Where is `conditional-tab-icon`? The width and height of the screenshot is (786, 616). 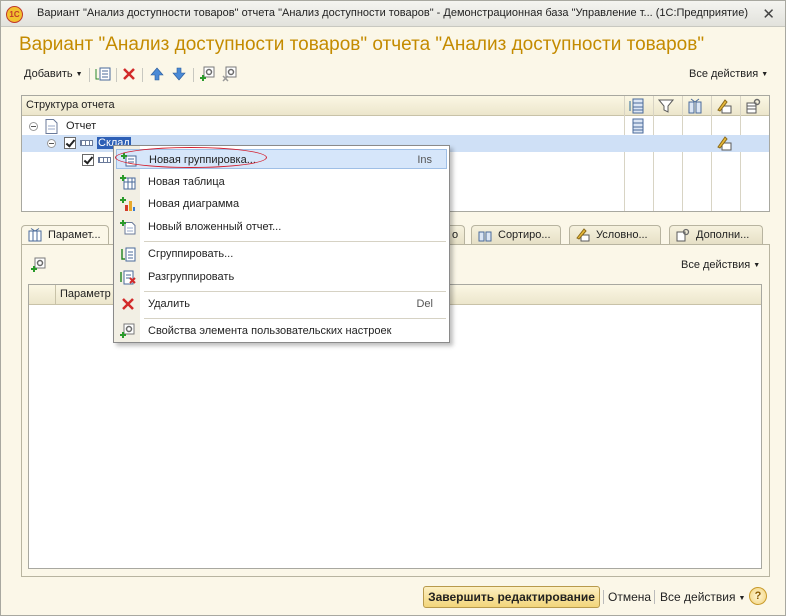
conditional-tab-icon is located at coordinates (583, 235).